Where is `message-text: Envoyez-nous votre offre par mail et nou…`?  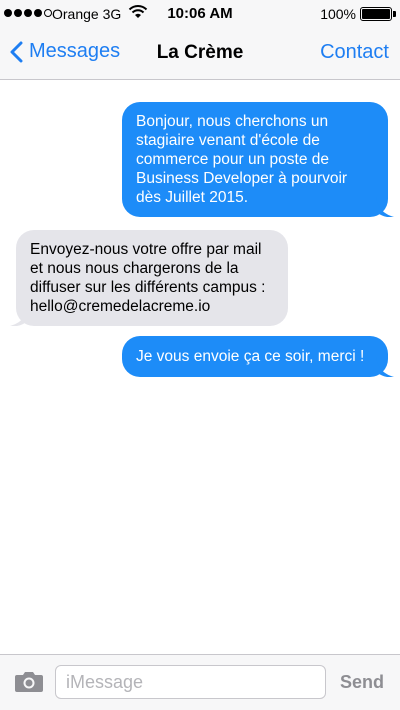
message-text: Envoyez-nous votre offre par mail et nou… is located at coordinates (148, 278).